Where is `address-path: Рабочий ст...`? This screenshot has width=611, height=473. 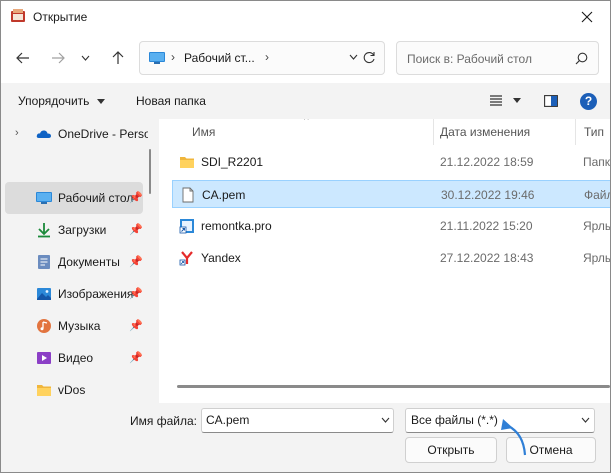
address-path: Рабочий ст... is located at coordinates (219, 58).